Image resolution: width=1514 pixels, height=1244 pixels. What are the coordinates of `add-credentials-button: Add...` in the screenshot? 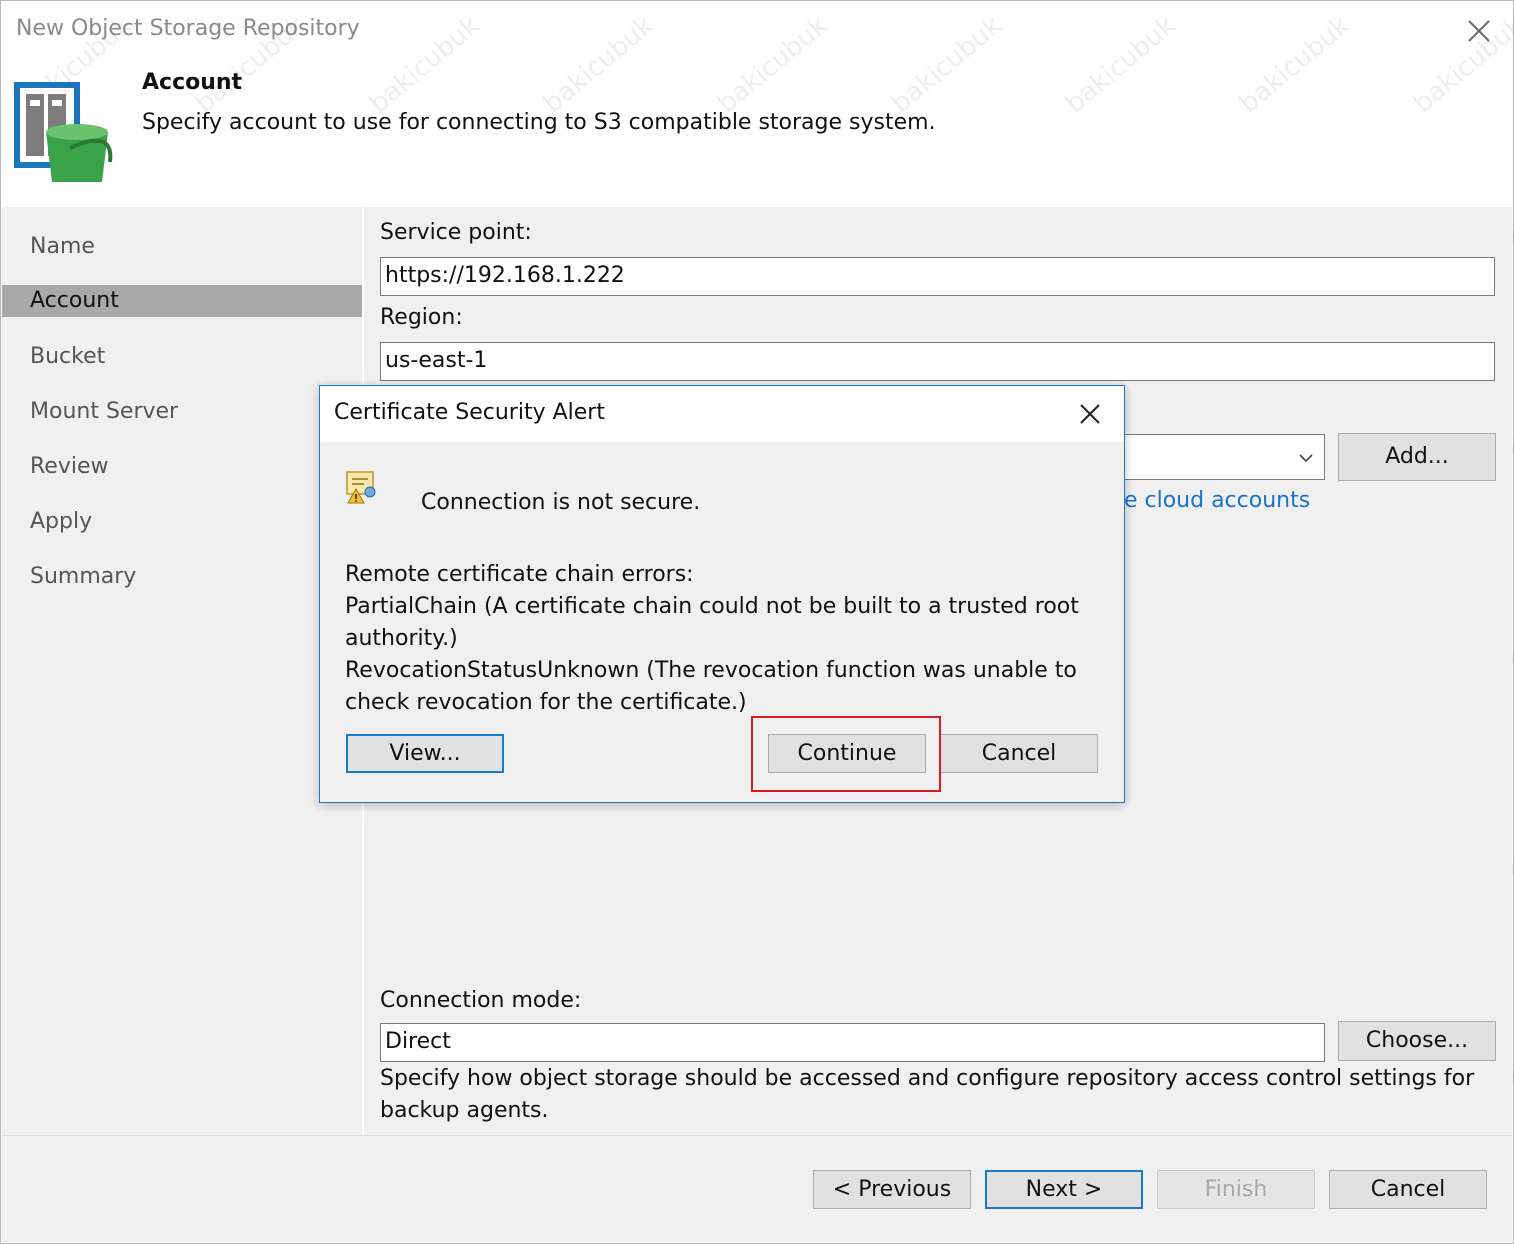 It's located at (1417, 457).